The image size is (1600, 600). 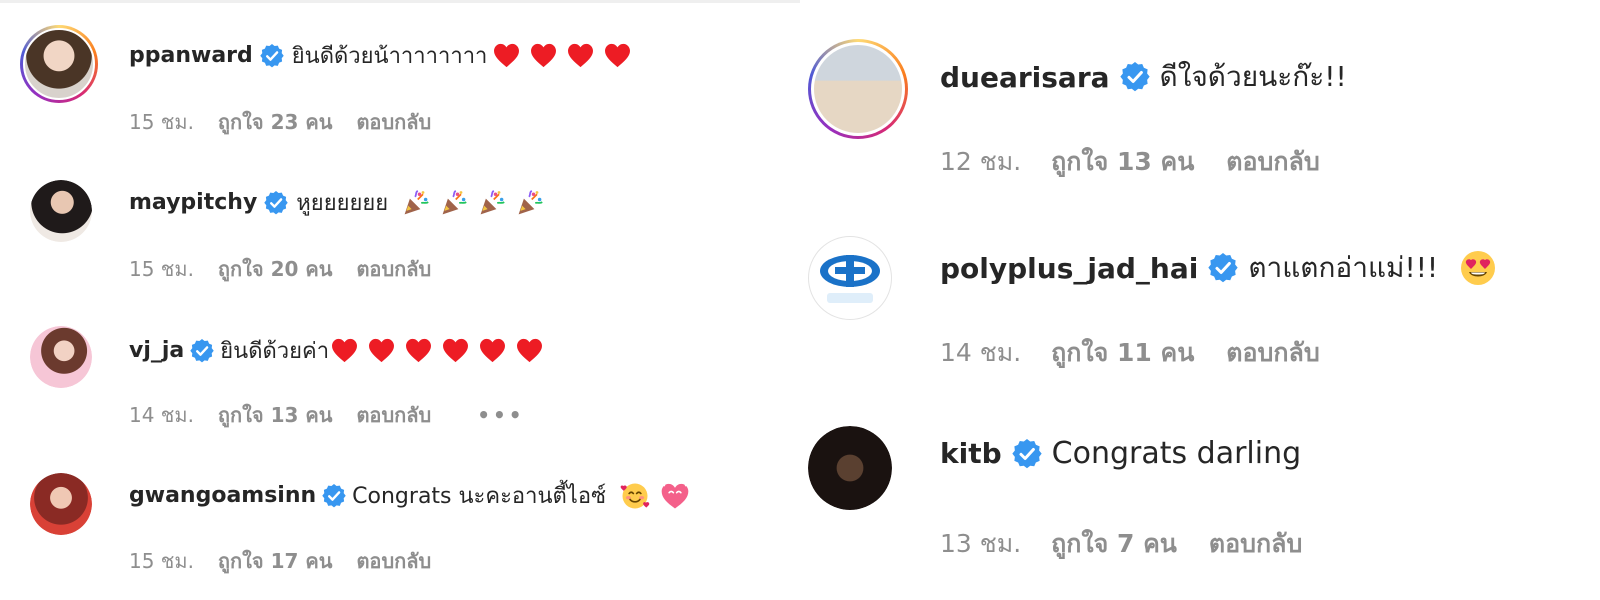 What do you see at coordinates (1253, 76) in the screenshot?
I see `comment-text: ดีใจด้วยนะก๊ะ!!` at bounding box center [1253, 76].